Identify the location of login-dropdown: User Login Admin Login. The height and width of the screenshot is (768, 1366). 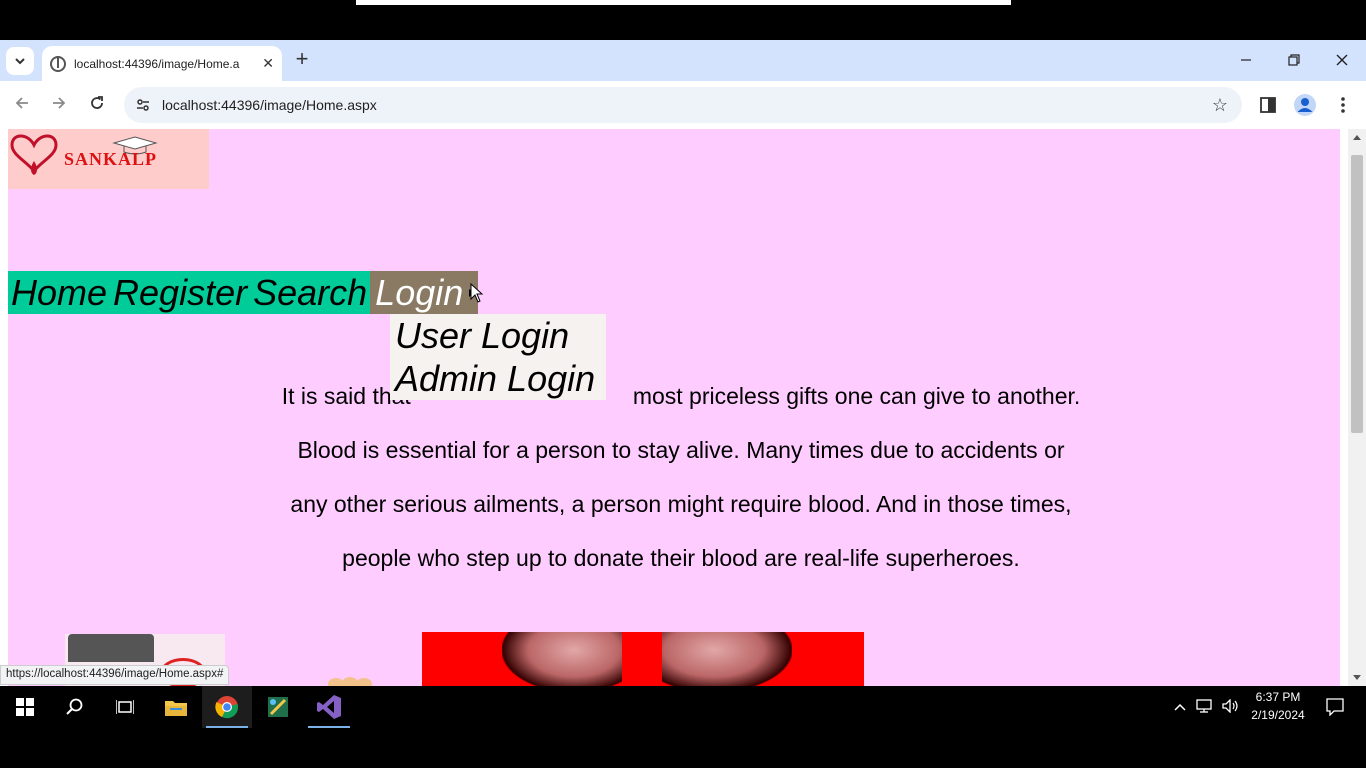
(498, 357).